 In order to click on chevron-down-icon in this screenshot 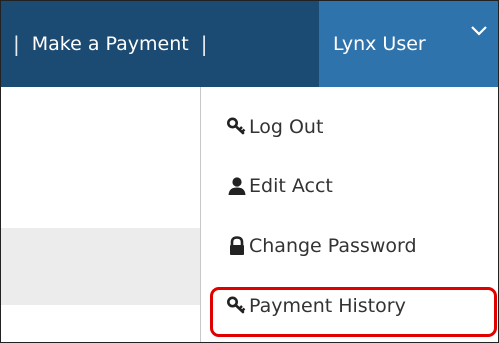, I will do `click(479, 31)`.